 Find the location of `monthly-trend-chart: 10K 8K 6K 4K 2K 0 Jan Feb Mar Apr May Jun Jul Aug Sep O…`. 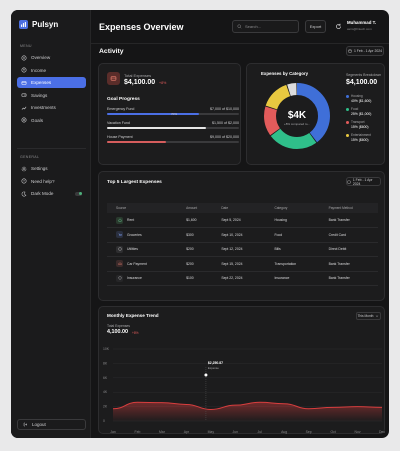

monthly-trend-chart: 10K 8K 6K 4K 2K 0 Jan Feb Mar Apr May Jun Jul Aug Sep O… is located at coordinates (244, 390).